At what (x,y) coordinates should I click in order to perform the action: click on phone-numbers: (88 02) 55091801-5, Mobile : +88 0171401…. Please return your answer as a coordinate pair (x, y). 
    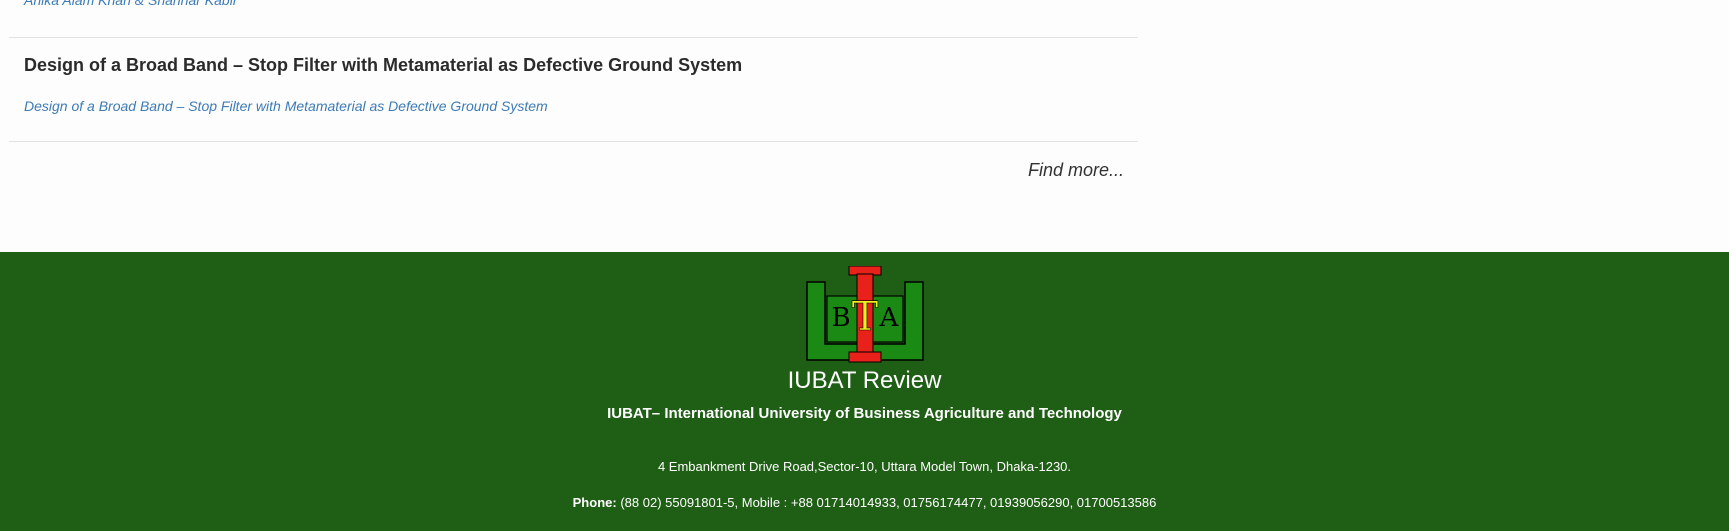
    Looking at the image, I should click on (888, 502).